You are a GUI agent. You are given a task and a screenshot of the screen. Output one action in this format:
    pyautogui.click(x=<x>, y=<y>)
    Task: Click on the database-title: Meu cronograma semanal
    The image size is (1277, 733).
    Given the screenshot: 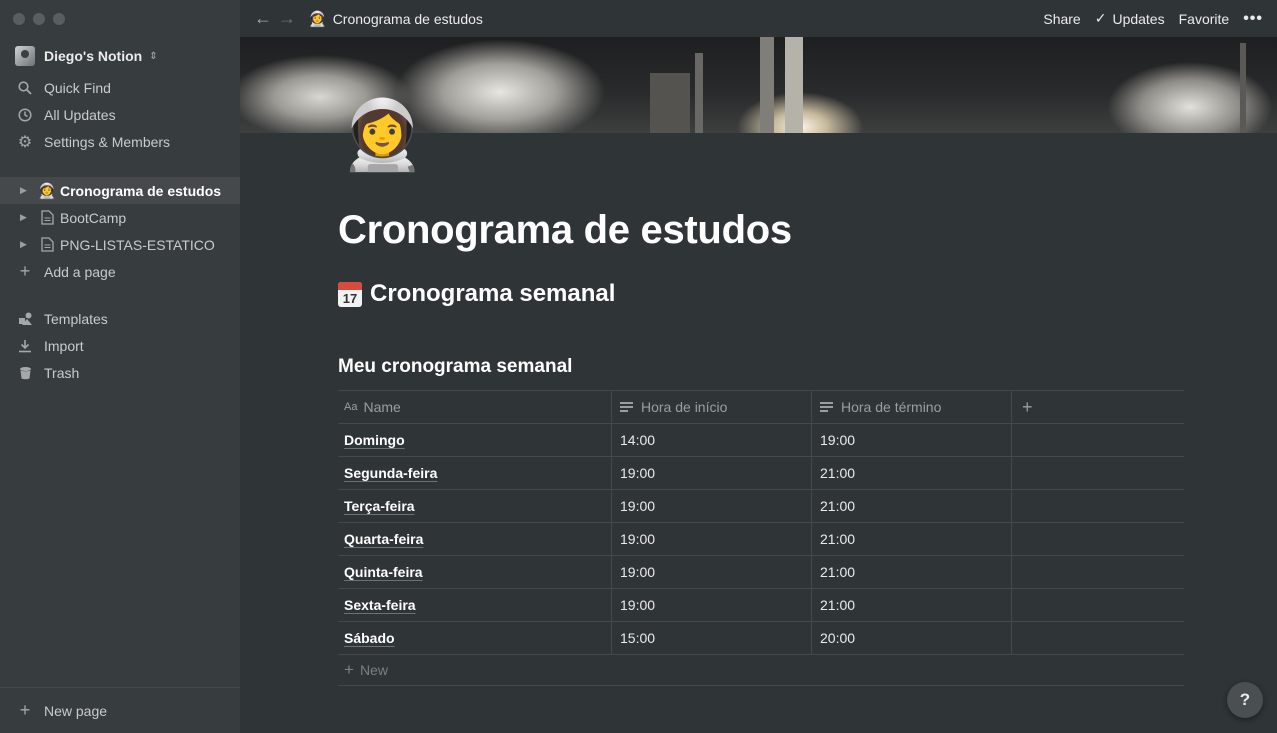 What is the action you would take?
    pyautogui.click(x=455, y=367)
    